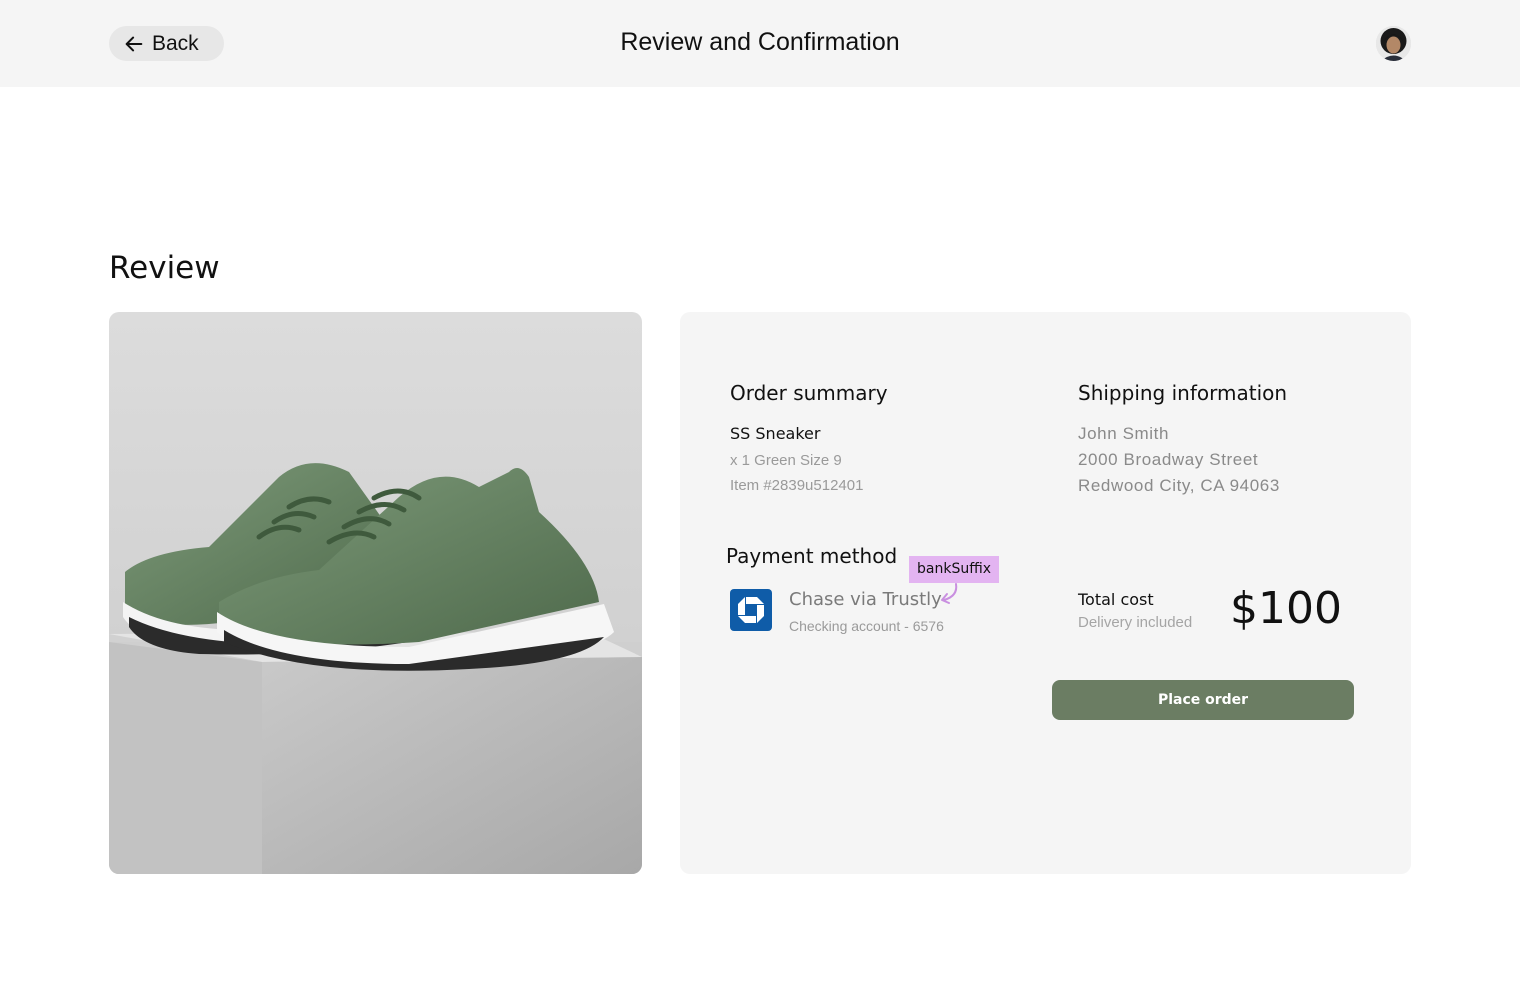  What do you see at coordinates (812, 556) in the screenshot?
I see `payment-method-heading: Payment method` at bounding box center [812, 556].